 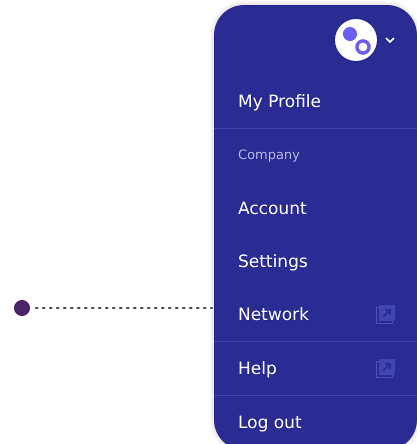 What do you see at coordinates (273, 262) in the screenshot?
I see `menu-item: Settings` at bounding box center [273, 262].